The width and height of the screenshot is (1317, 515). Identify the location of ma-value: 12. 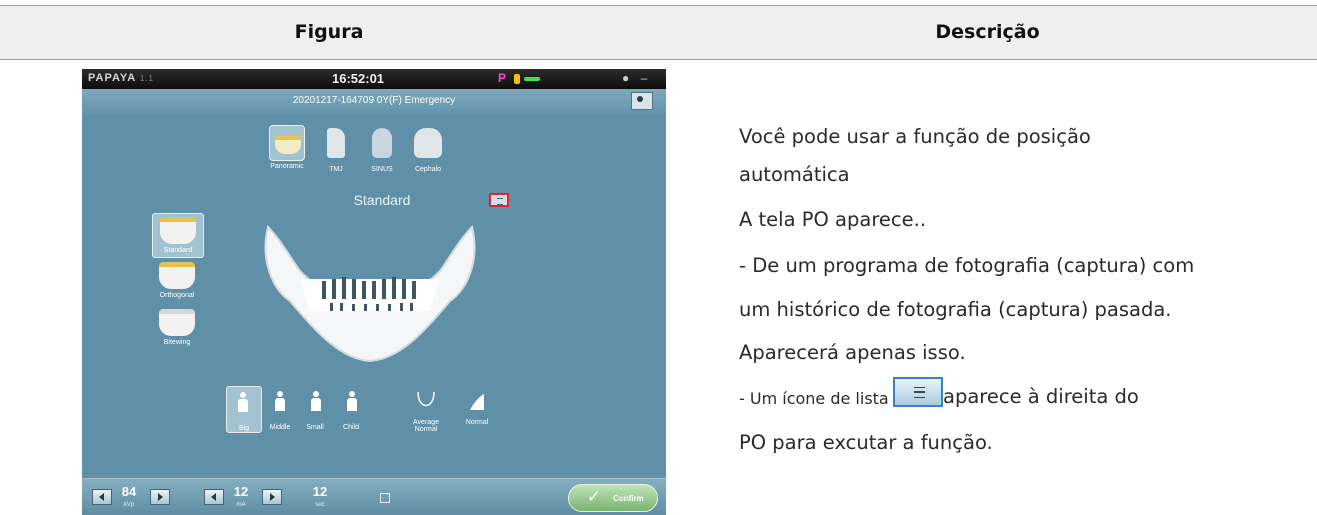
(241, 491).